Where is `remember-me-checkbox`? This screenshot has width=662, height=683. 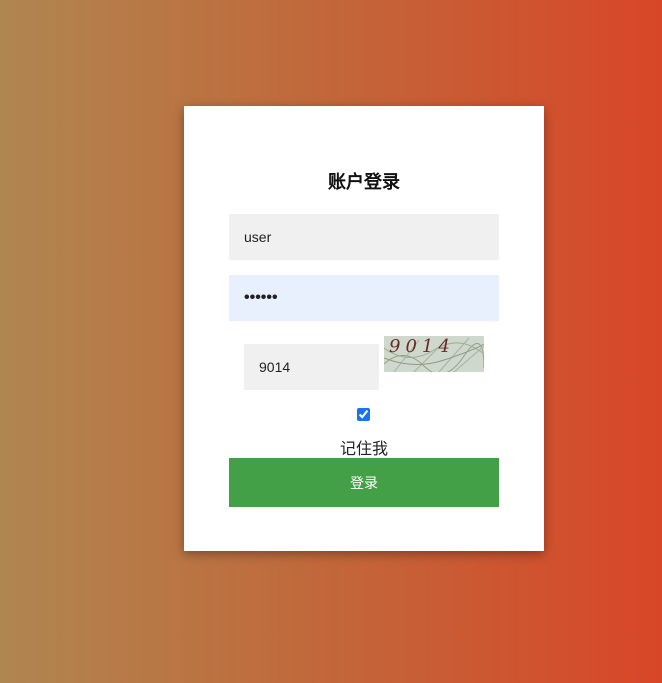 remember-me-checkbox is located at coordinates (363, 414).